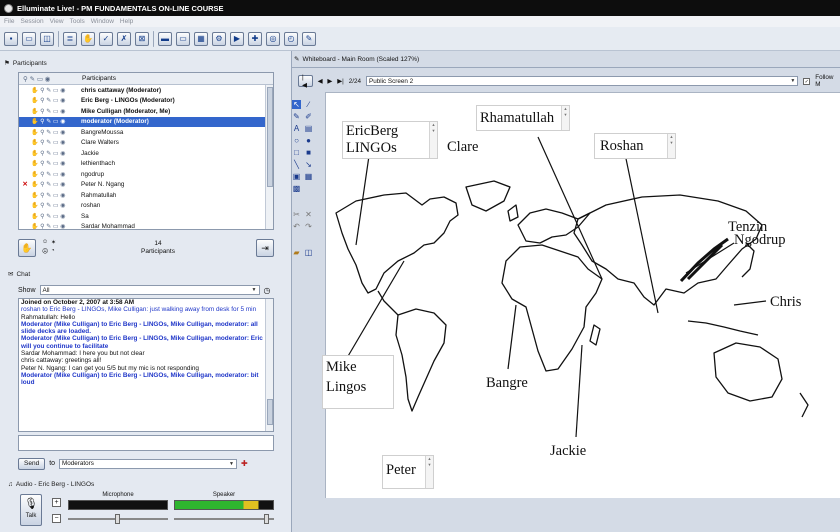  I want to click on undo-icon: ↶, so click(296, 226).